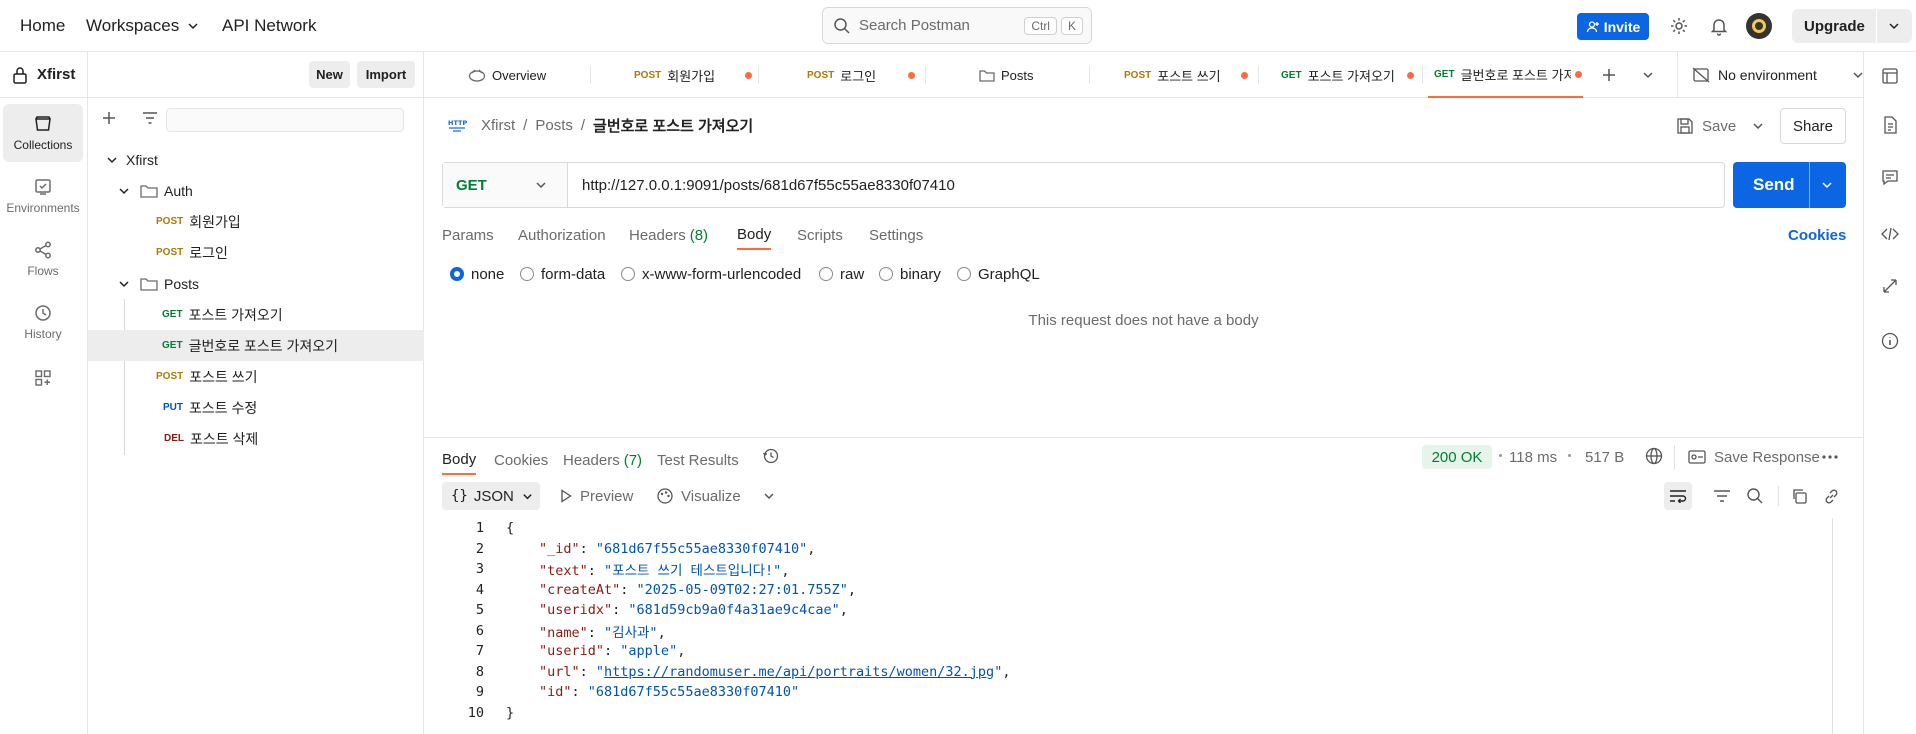  What do you see at coordinates (673, 125) in the screenshot?
I see `breadcrumb-request: 글번호로 포스트 가져오기` at bounding box center [673, 125].